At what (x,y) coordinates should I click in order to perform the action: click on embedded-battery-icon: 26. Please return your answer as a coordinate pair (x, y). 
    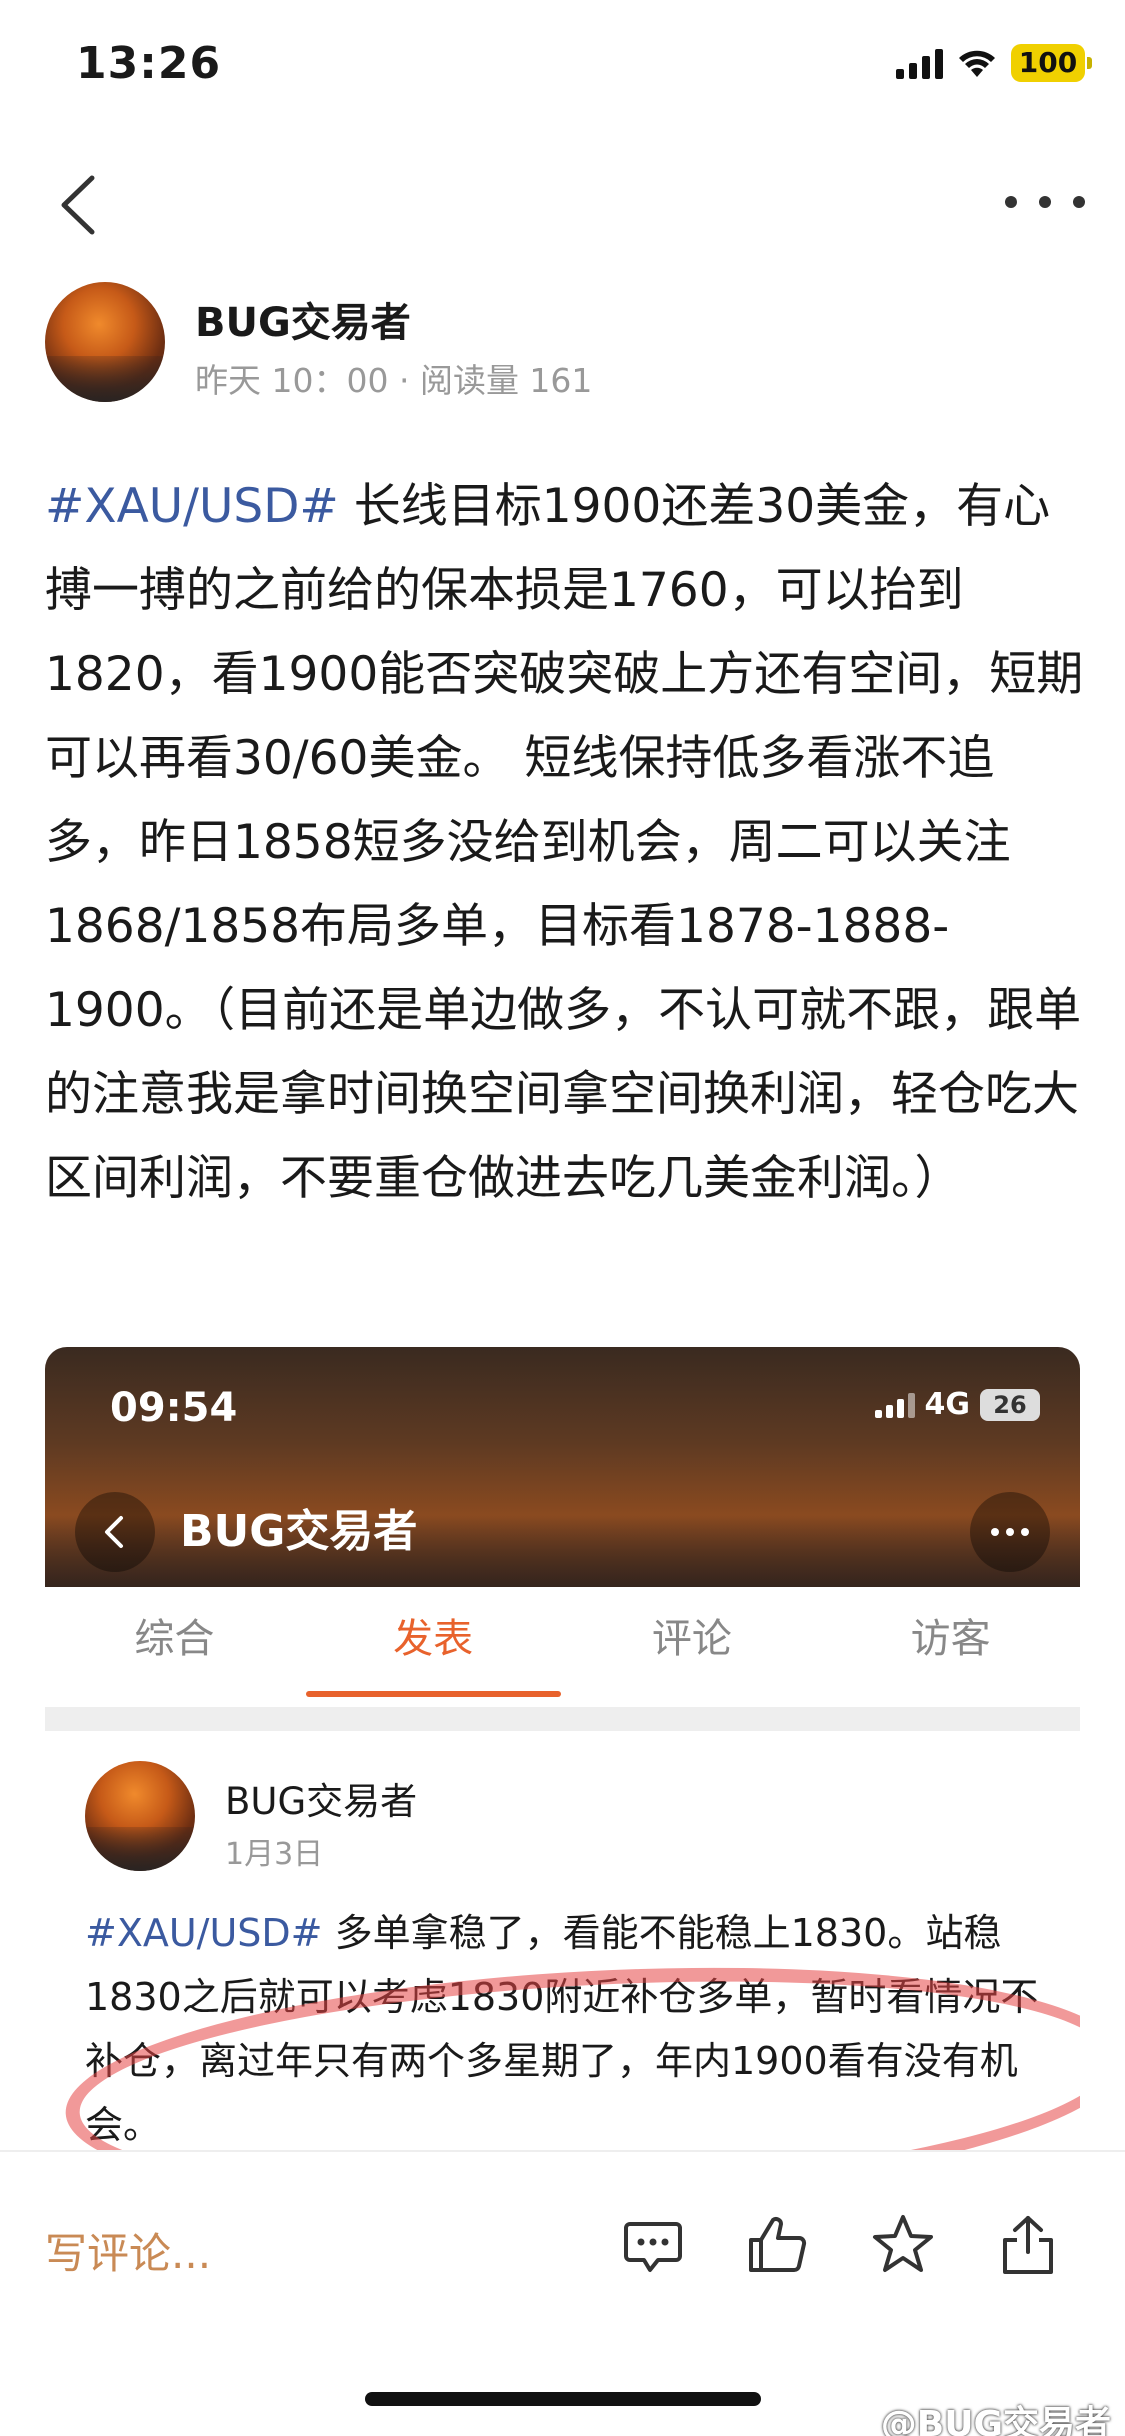
    Looking at the image, I should click on (1010, 1404).